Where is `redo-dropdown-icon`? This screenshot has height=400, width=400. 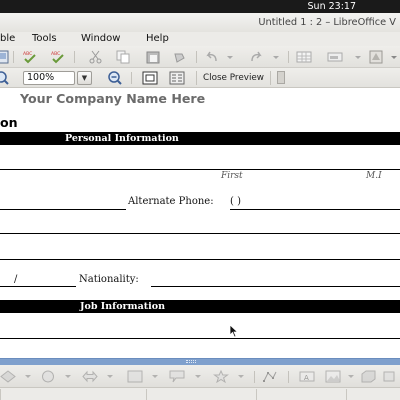
redo-dropdown-icon is located at coordinates (276, 57).